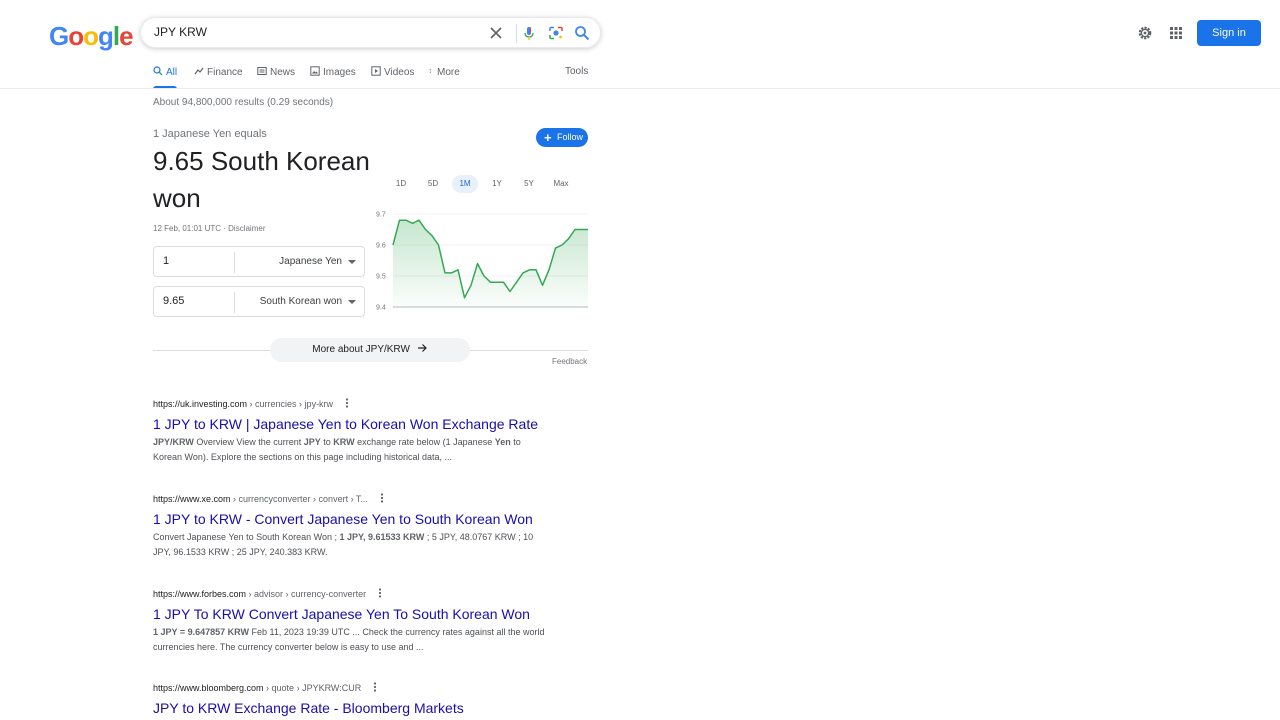 This screenshot has width=1280, height=720. I want to click on logo-letter: G, so click(59, 36).